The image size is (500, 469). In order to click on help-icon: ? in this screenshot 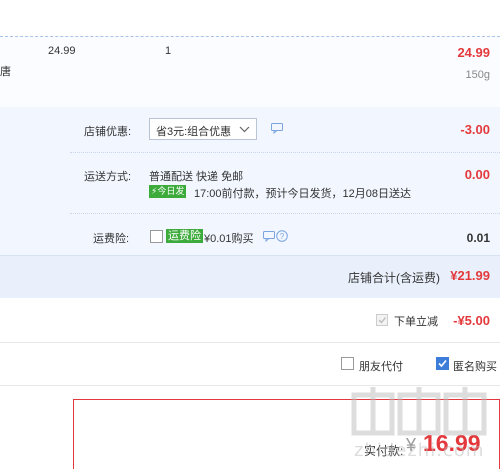, I will do `click(282, 236)`.